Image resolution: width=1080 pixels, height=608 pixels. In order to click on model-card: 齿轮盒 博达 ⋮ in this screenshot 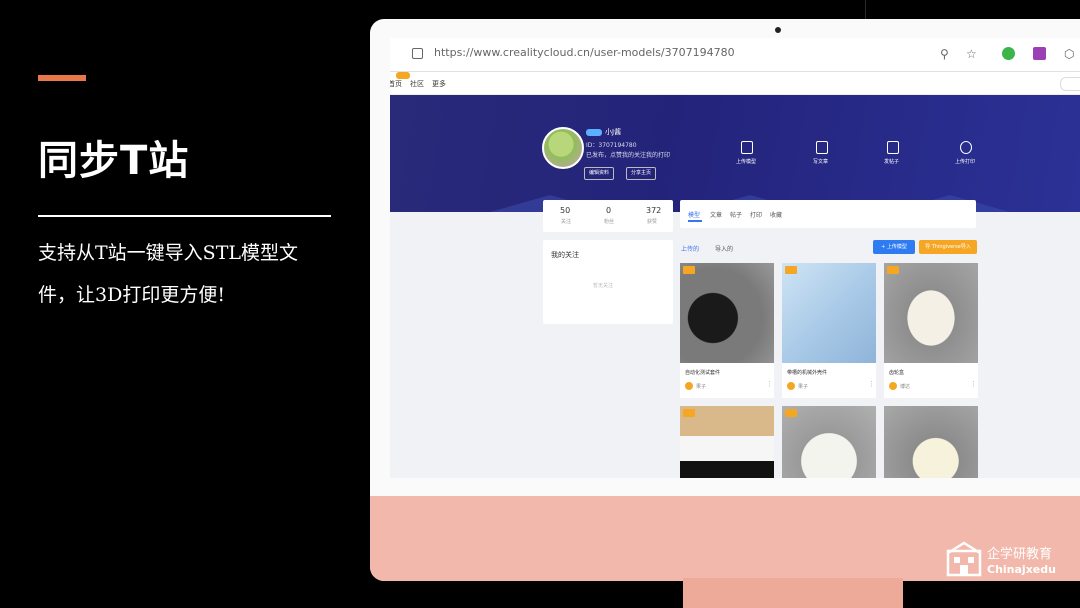, I will do `click(931, 330)`.